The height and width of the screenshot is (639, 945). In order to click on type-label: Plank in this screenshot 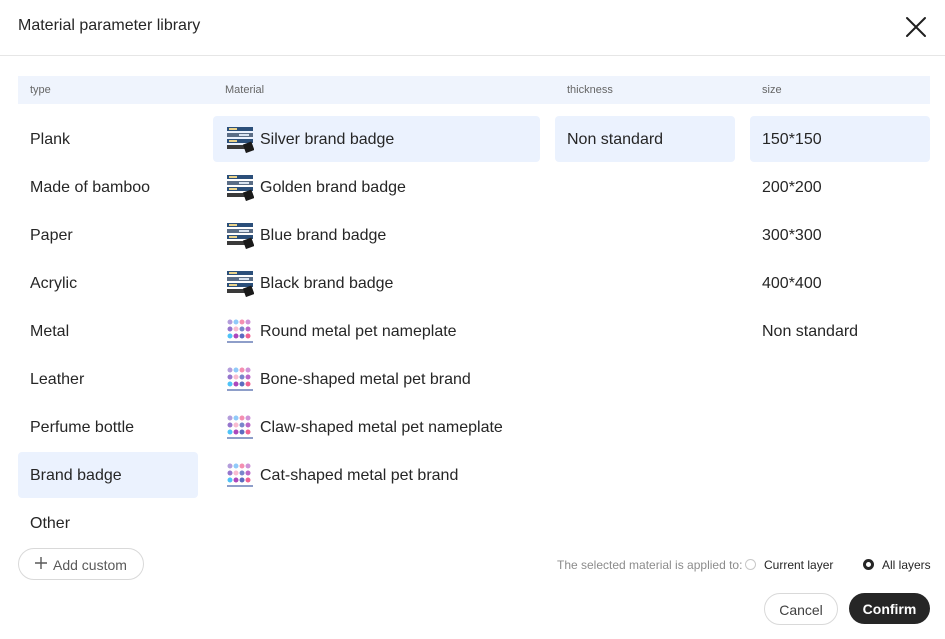, I will do `click(50, 139)`.